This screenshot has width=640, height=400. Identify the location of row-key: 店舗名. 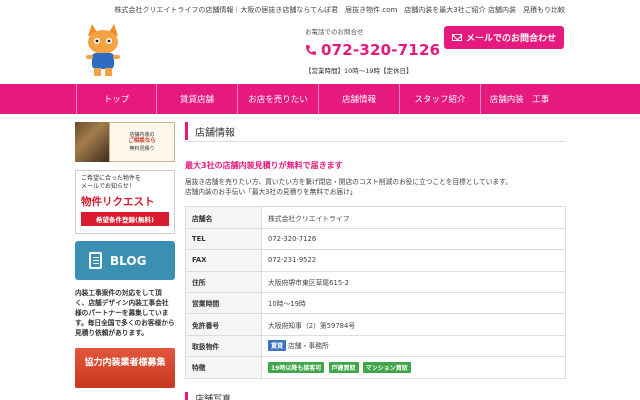
(223, 217).